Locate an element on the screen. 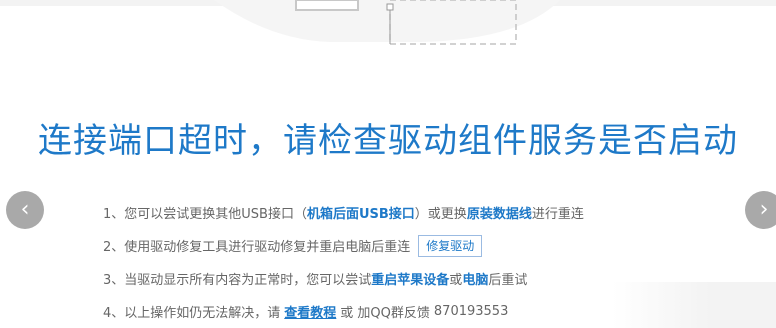 Image resolution: width=776 pixels, height=328 pixels. corner-fade is located at coordinates (694, 305).